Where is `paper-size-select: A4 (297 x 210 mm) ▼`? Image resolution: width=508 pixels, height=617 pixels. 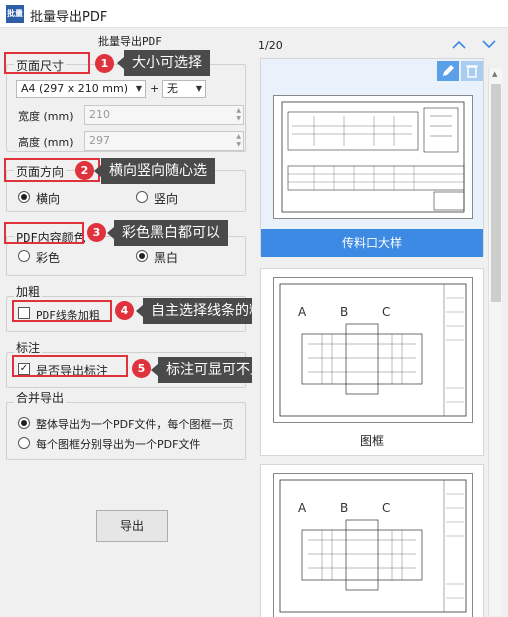 paper-size-select: A4 (297 x 210 mm) ▼ is located at coordinates (81, 89).